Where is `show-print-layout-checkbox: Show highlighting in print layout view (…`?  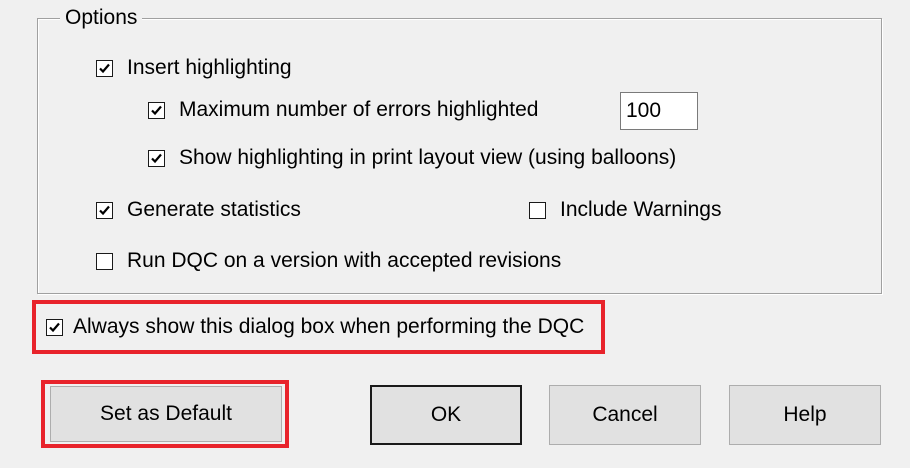
show-print-layout-checkbox: Show highlighting in print layout view (… is located at coordinates (412, 158).